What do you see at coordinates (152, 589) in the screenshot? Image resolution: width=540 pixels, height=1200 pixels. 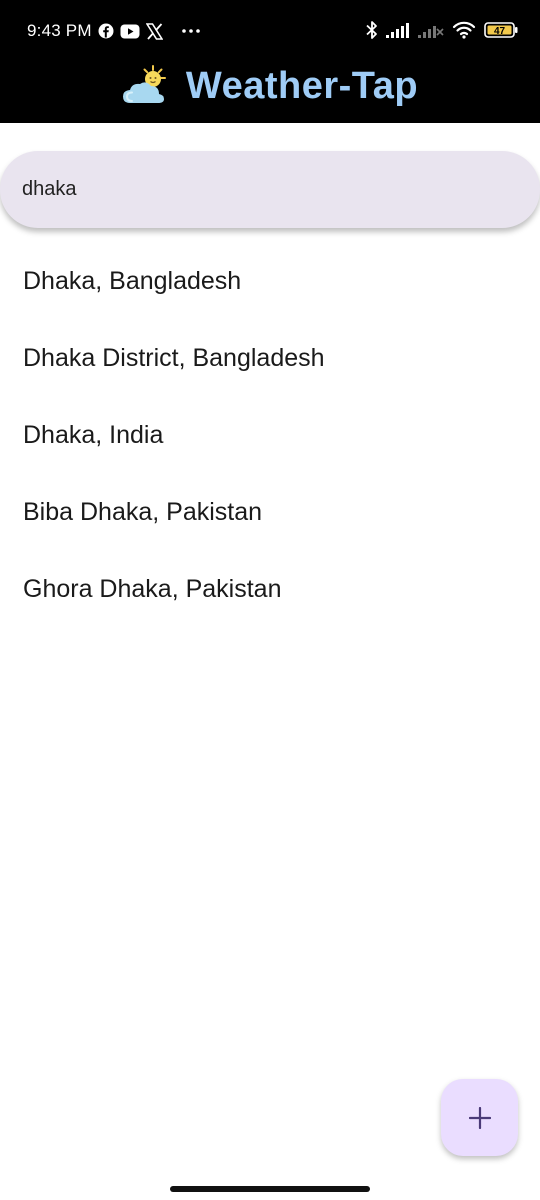 I see `result-label: Ghora Dhaka, Pakistan` at bounding box center [152, 589].